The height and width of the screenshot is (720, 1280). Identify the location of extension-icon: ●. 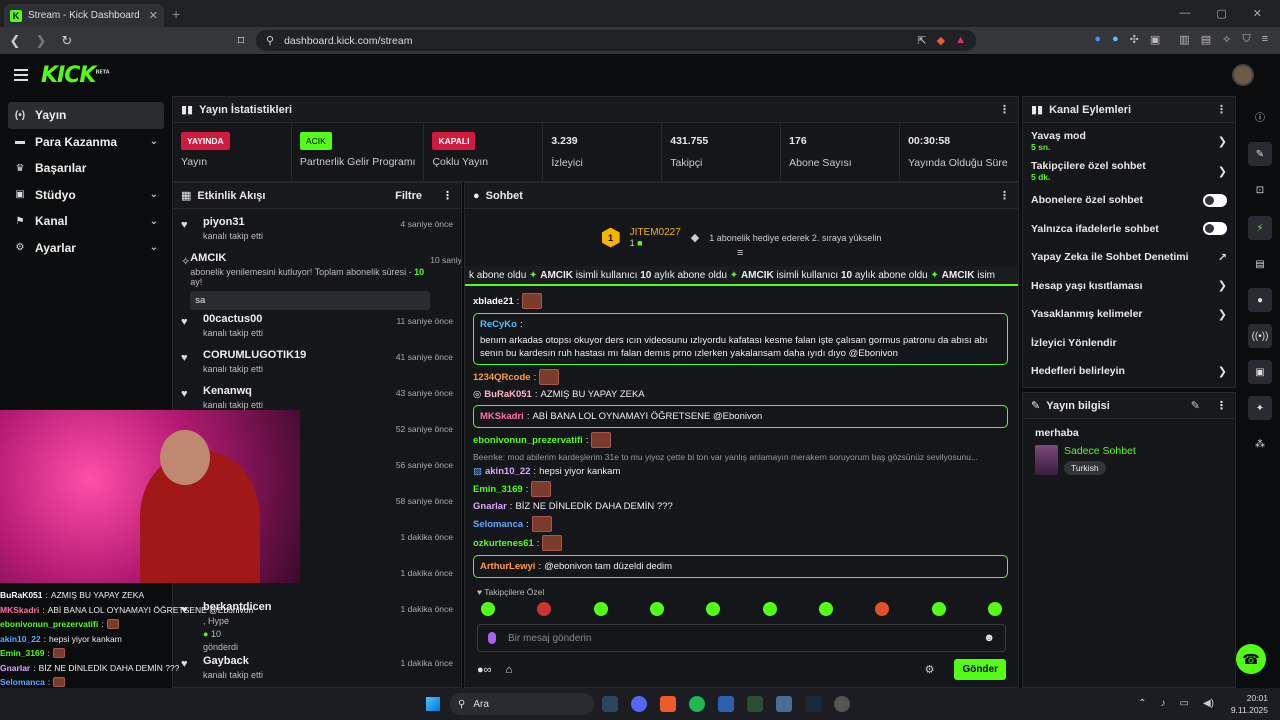
(1097, 39).